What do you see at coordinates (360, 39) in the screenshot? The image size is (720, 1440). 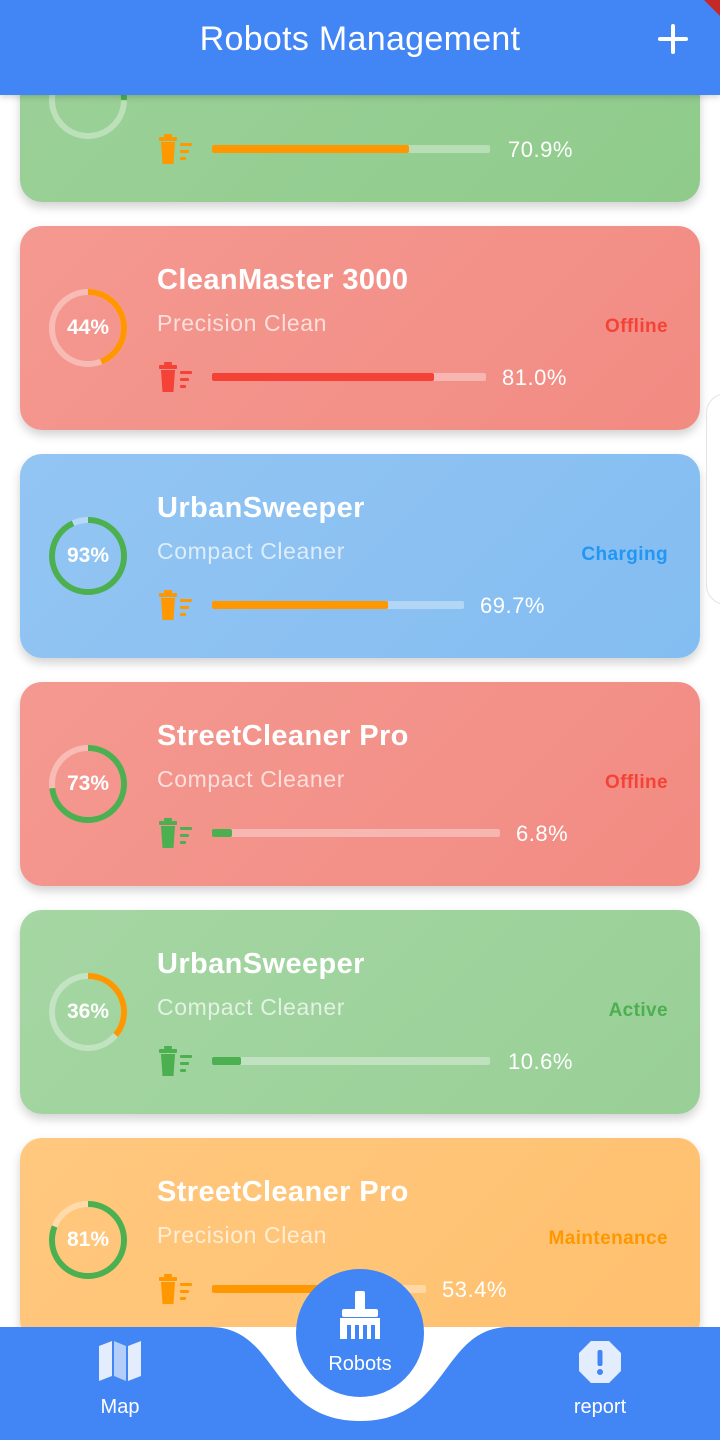 I see `page-title: Robots Management` at bounding box center [360, 39].